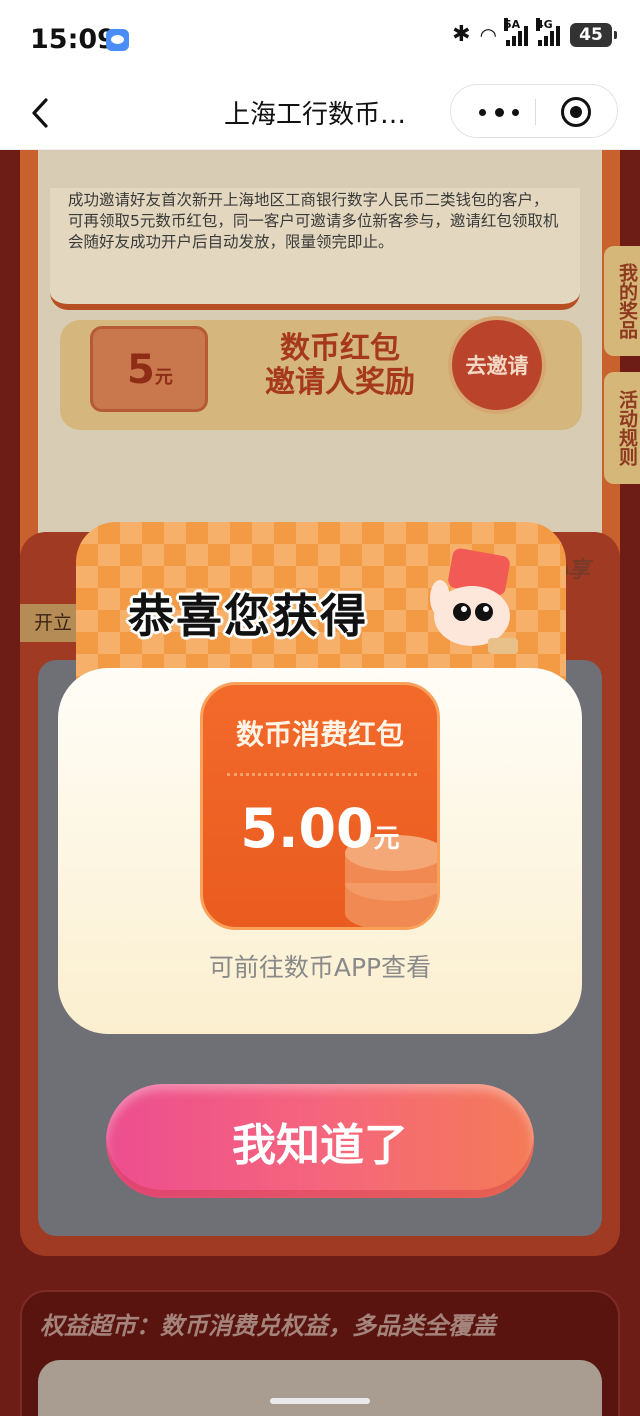 The width and height of the screenshot is (640, 1416). Describe the element at coordinates (320, 1141) in the screenshot. I see `got-it-button: 我知道了` at that location.